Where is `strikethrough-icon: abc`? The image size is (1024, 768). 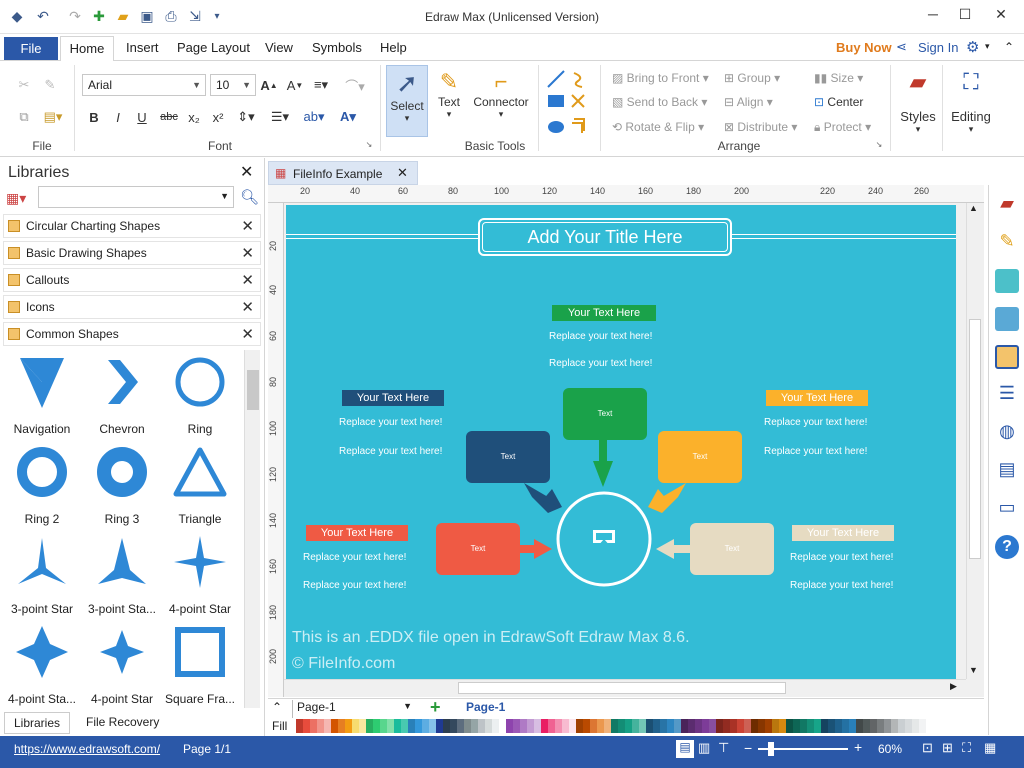 strikethrough-icon: abc is located at coordinates (169, 117).